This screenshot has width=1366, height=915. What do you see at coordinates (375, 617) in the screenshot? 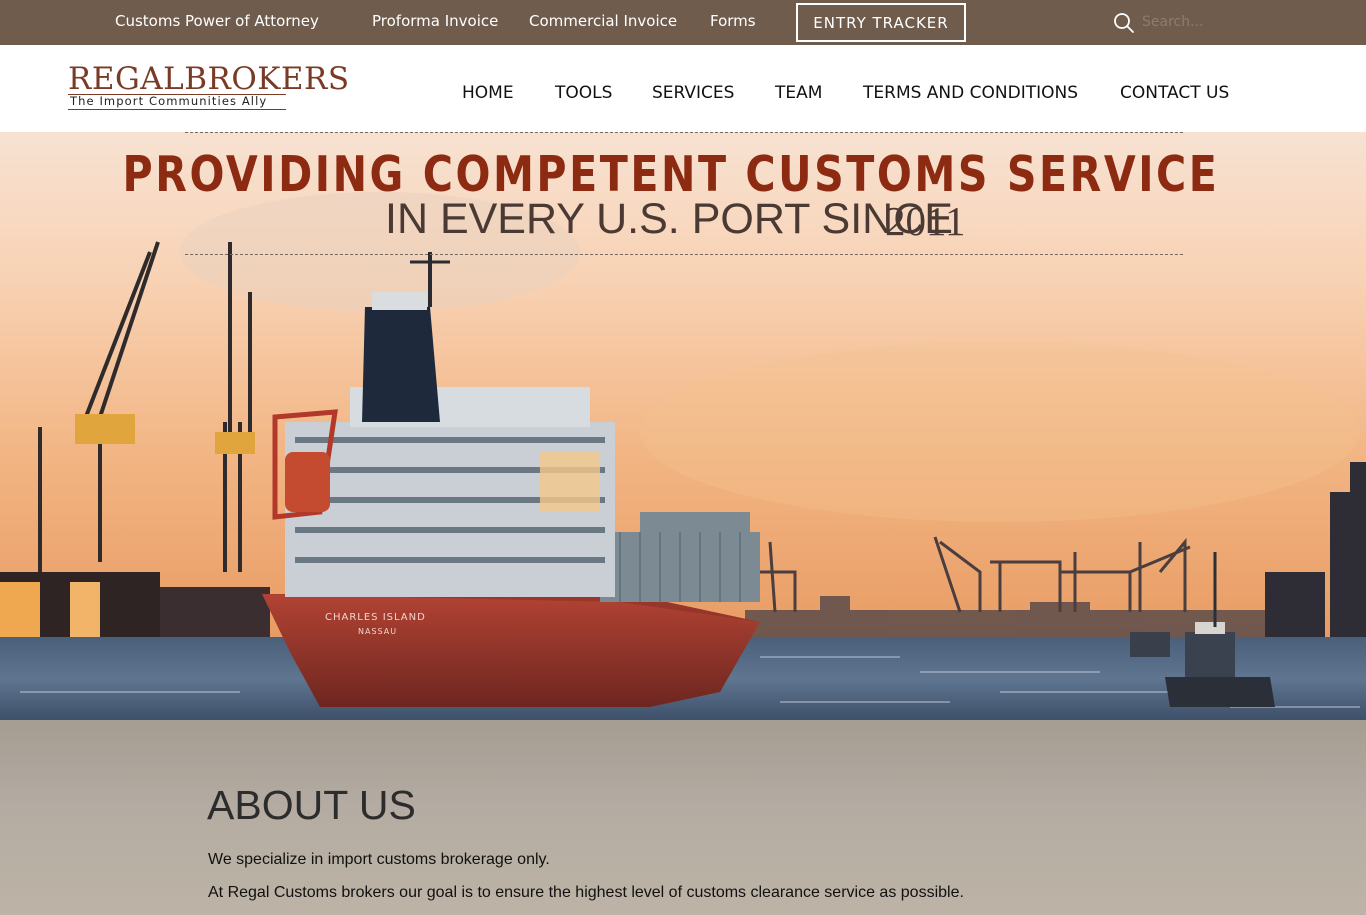
I see `ship-name: CHARLES ISLAND` at bounding box center [375, 617].